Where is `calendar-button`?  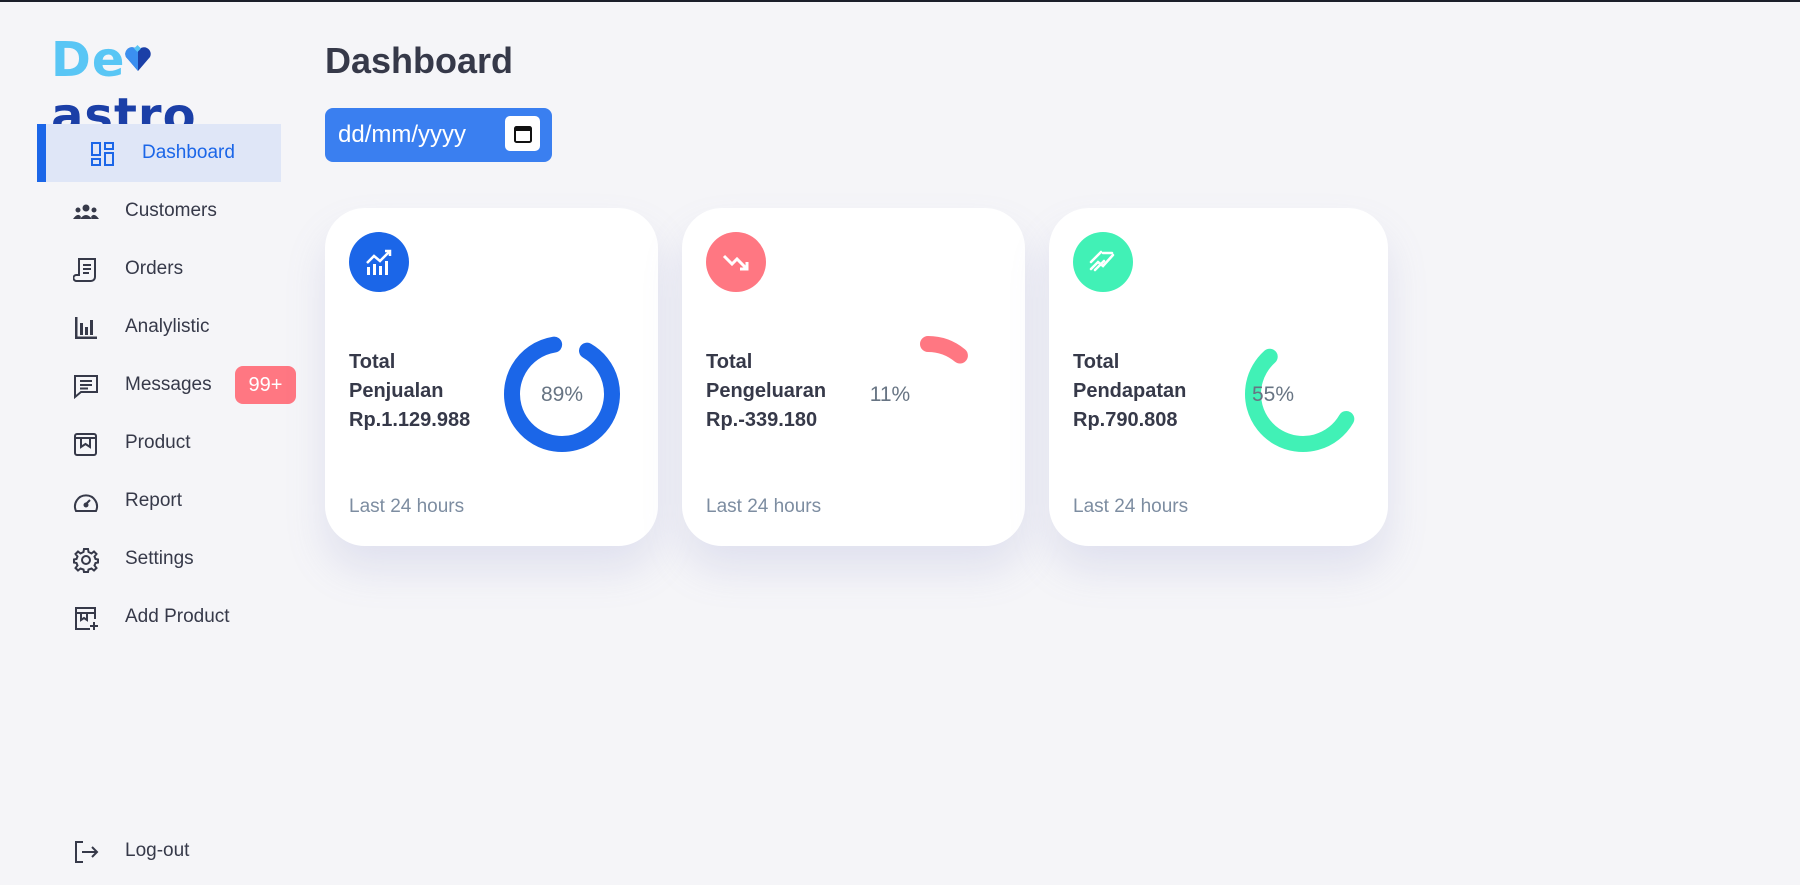
calendar-button is located at coordinates (522, 133).